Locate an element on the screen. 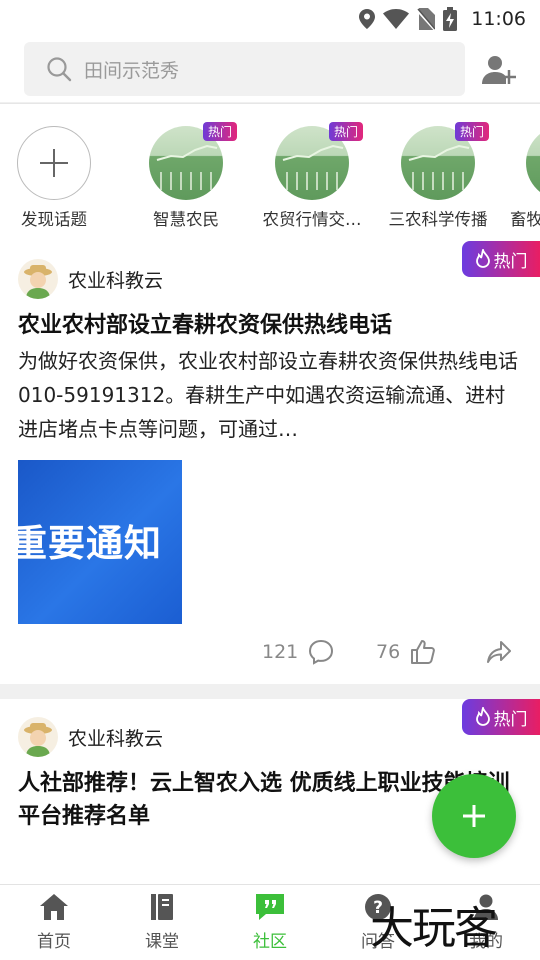 Image resolution: width=540 pixels, height=960 pixels. like-button: 76 is located at coordinates (406, 652).